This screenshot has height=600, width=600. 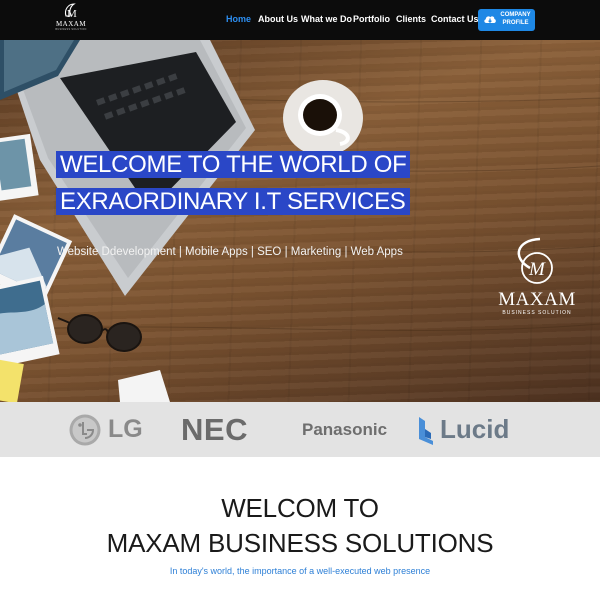 I want to click on partner-name-panasonic: Panasonic, so click(x=345, y=429).